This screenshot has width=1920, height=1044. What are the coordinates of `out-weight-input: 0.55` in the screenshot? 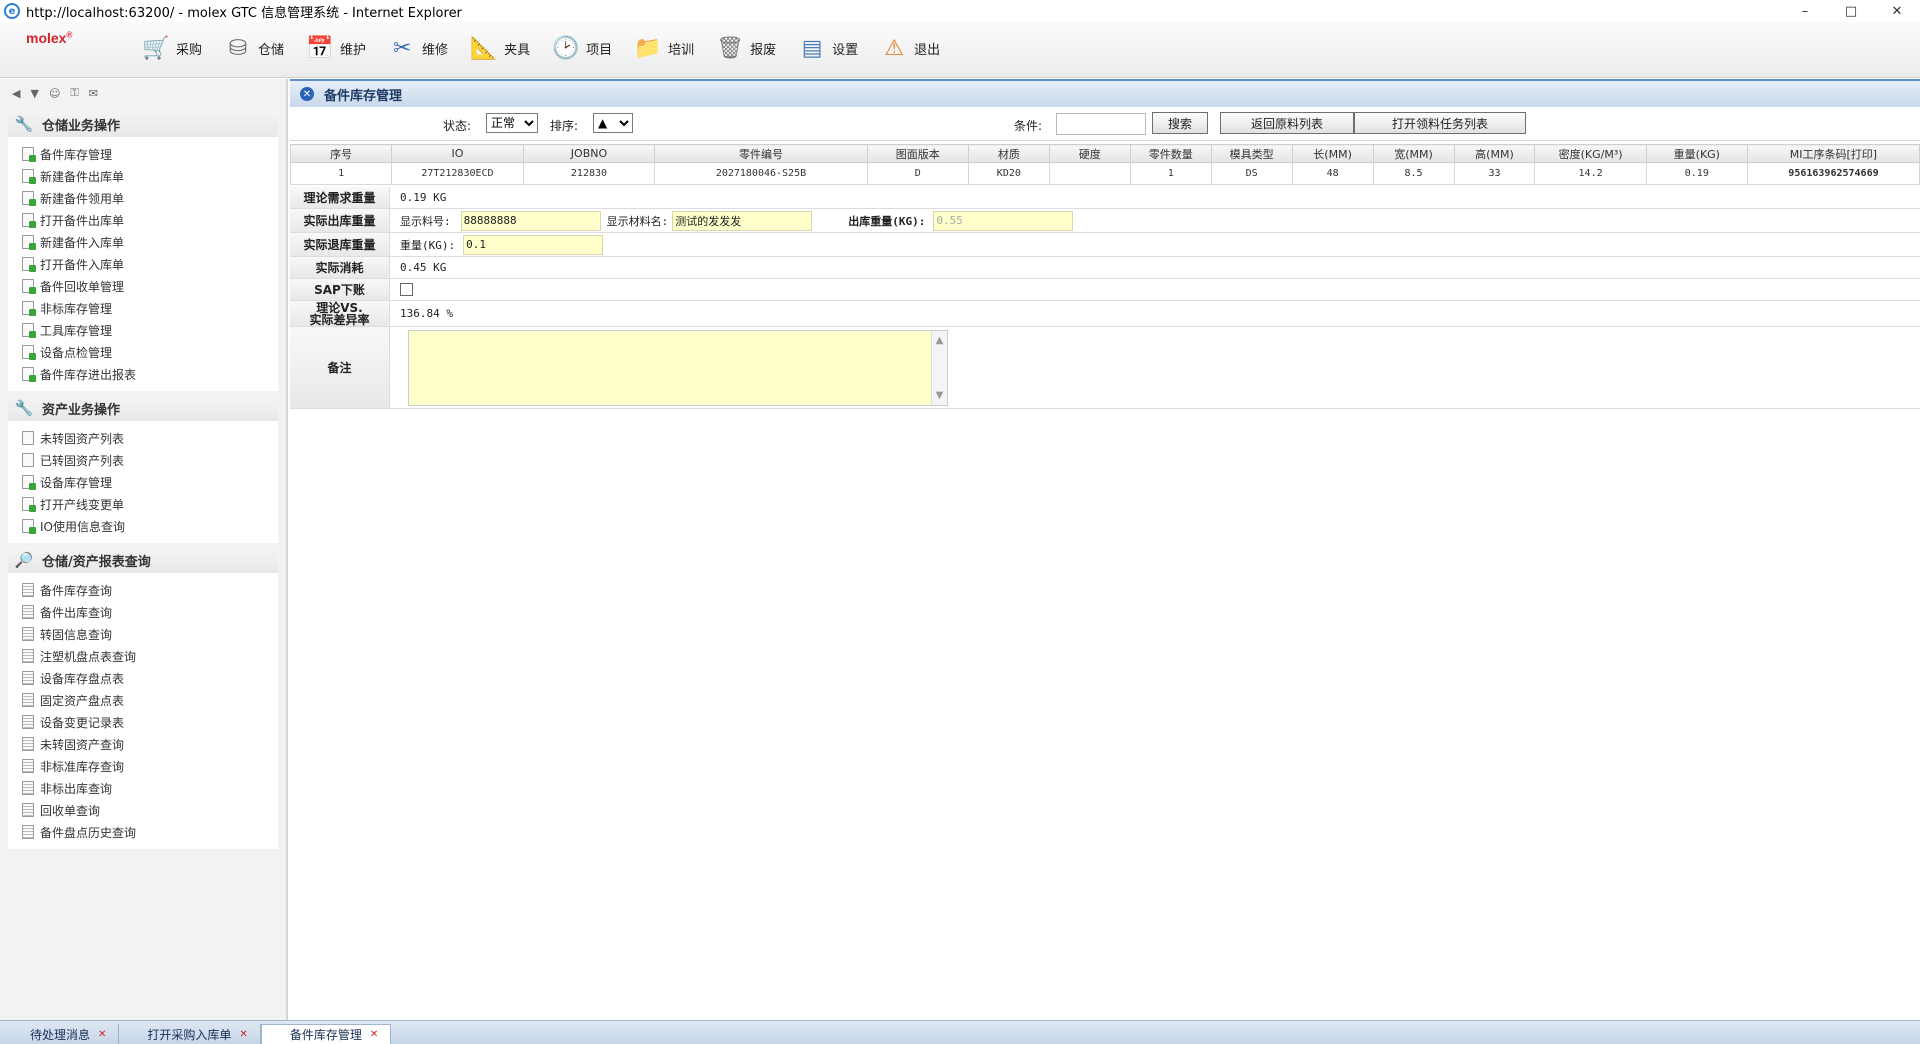 It's located at (1003, 220).